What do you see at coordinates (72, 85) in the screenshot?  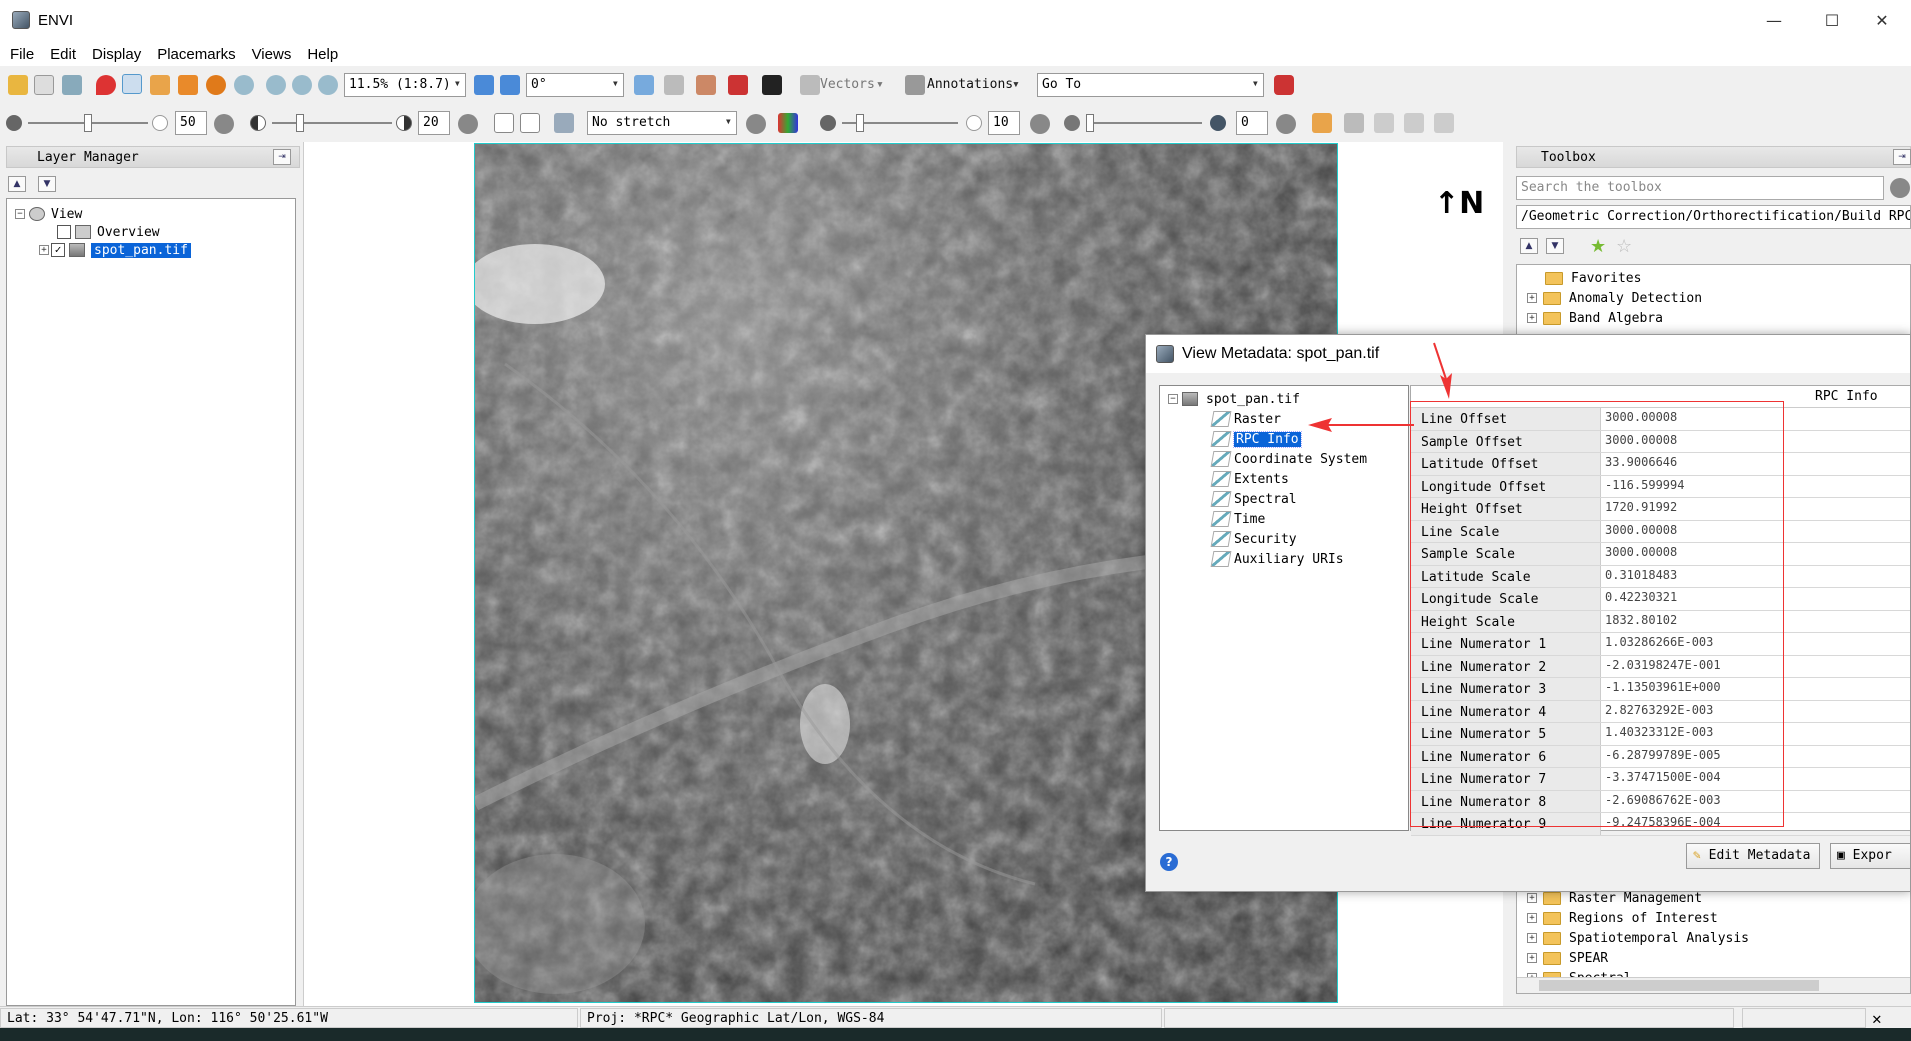 I see `crop-icon` at bounding box center [72, 85].